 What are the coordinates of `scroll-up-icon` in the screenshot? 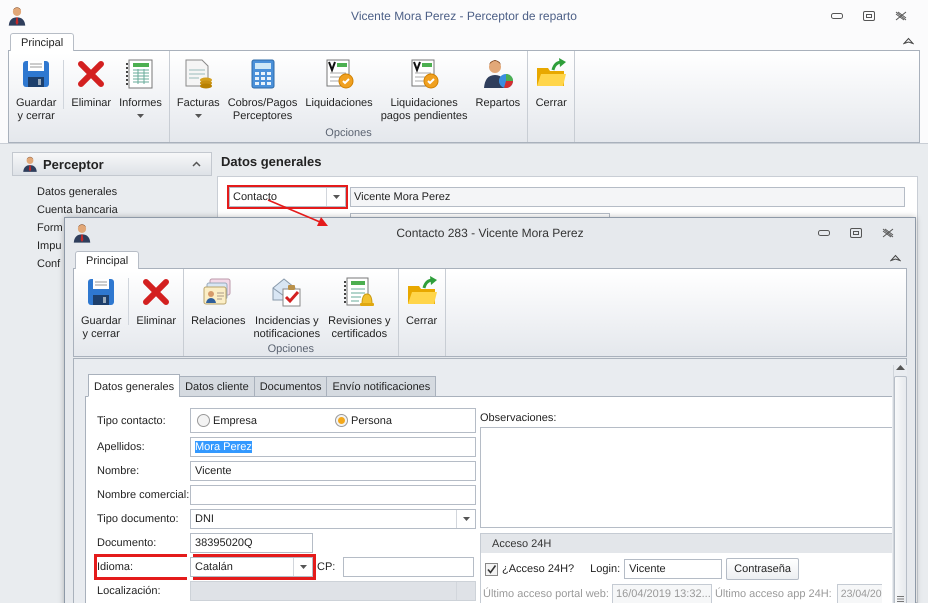 It's located at (900, 367).